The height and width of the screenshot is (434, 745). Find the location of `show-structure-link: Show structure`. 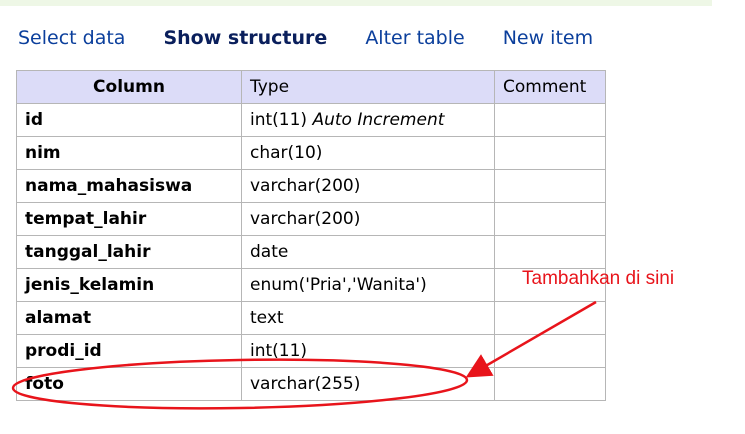

show-structure-link: Show structure is located at coordinates (245, 38).